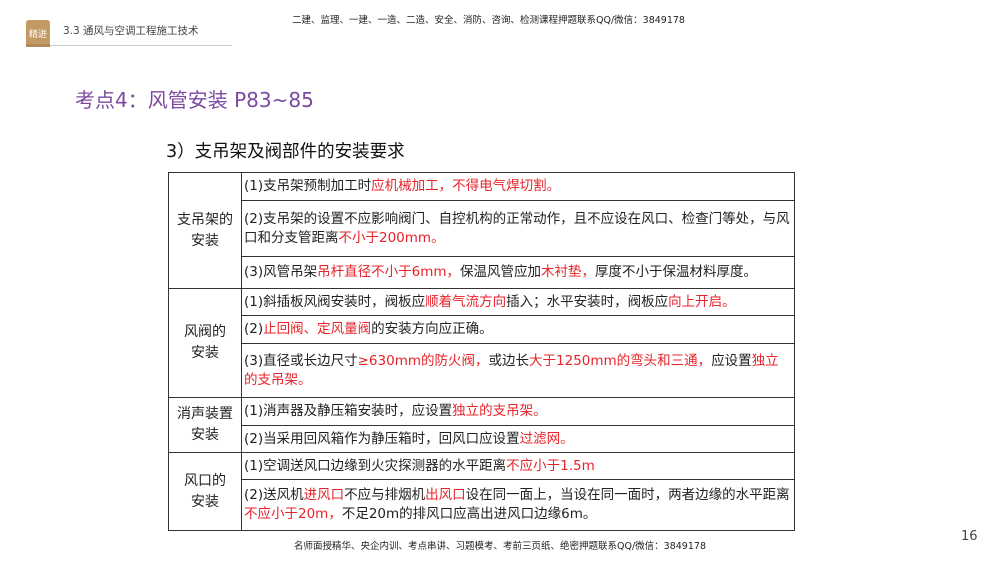 The width and height of the screenshot is (1000, 562). Describe the element at coordinates (568, 272) in the screenshot. I see `highlight-text: 木衬垫，` at that location.